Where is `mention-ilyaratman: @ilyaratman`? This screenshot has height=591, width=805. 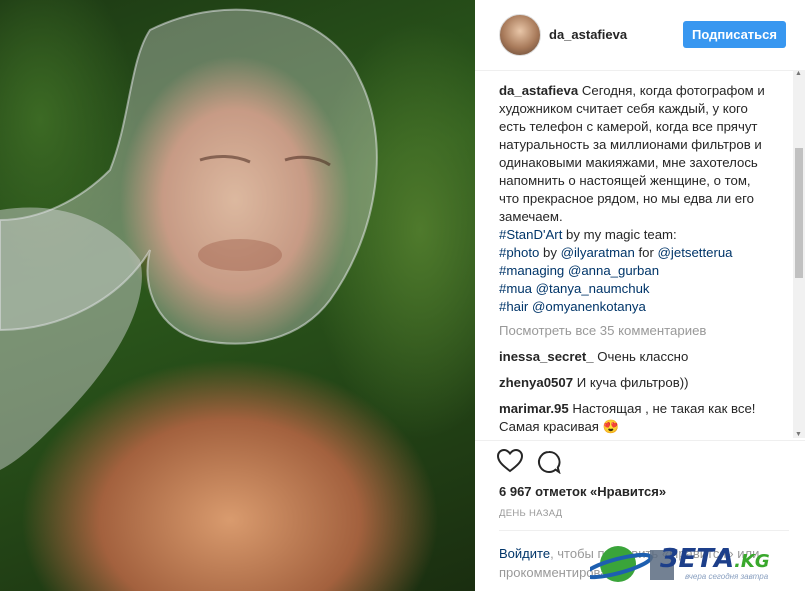
mention-ilyaratman: @ilyaratman is located at coordinates (598, 252).